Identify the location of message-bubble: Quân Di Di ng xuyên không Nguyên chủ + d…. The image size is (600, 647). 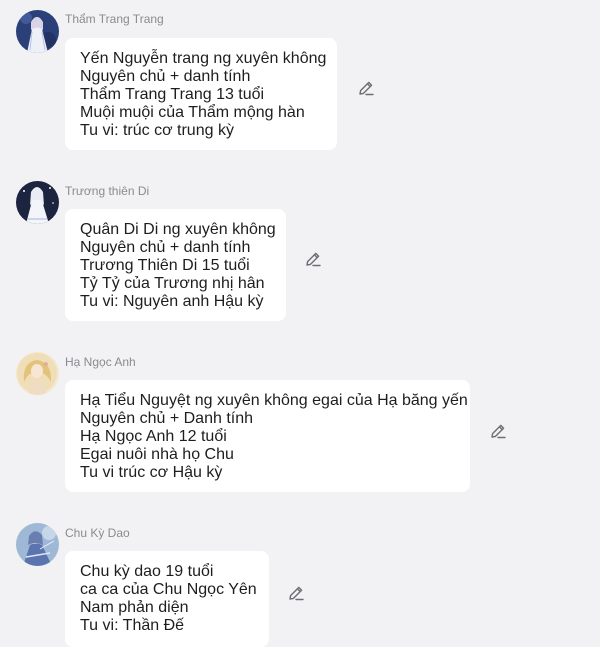
(175, 265).